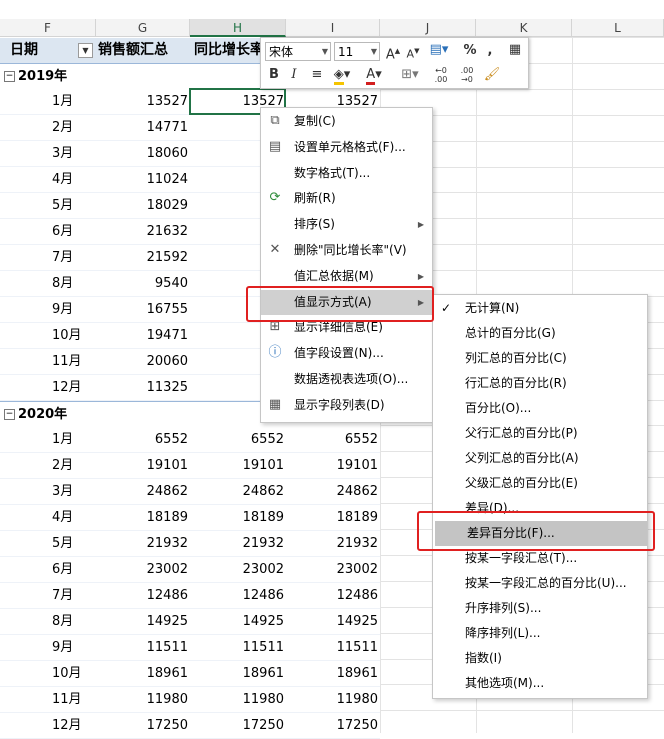  What do you see at coordinates (142, 231) in the screenshot?
I see `sales-cell: 21632` at bounding box center [142, 231].